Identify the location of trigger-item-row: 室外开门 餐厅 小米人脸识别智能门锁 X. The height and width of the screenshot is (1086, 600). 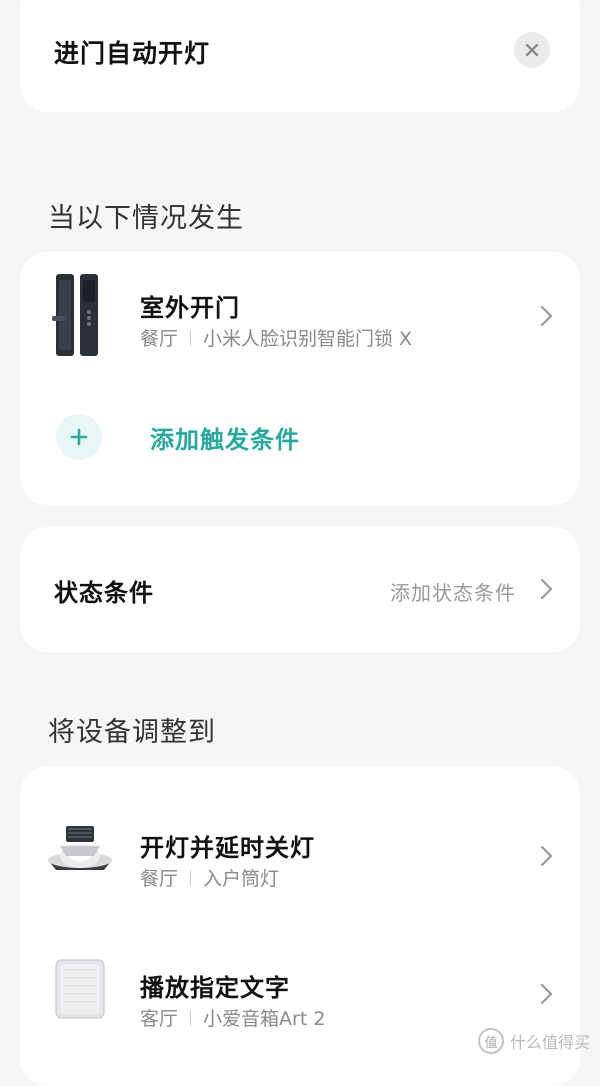
(300, 317).